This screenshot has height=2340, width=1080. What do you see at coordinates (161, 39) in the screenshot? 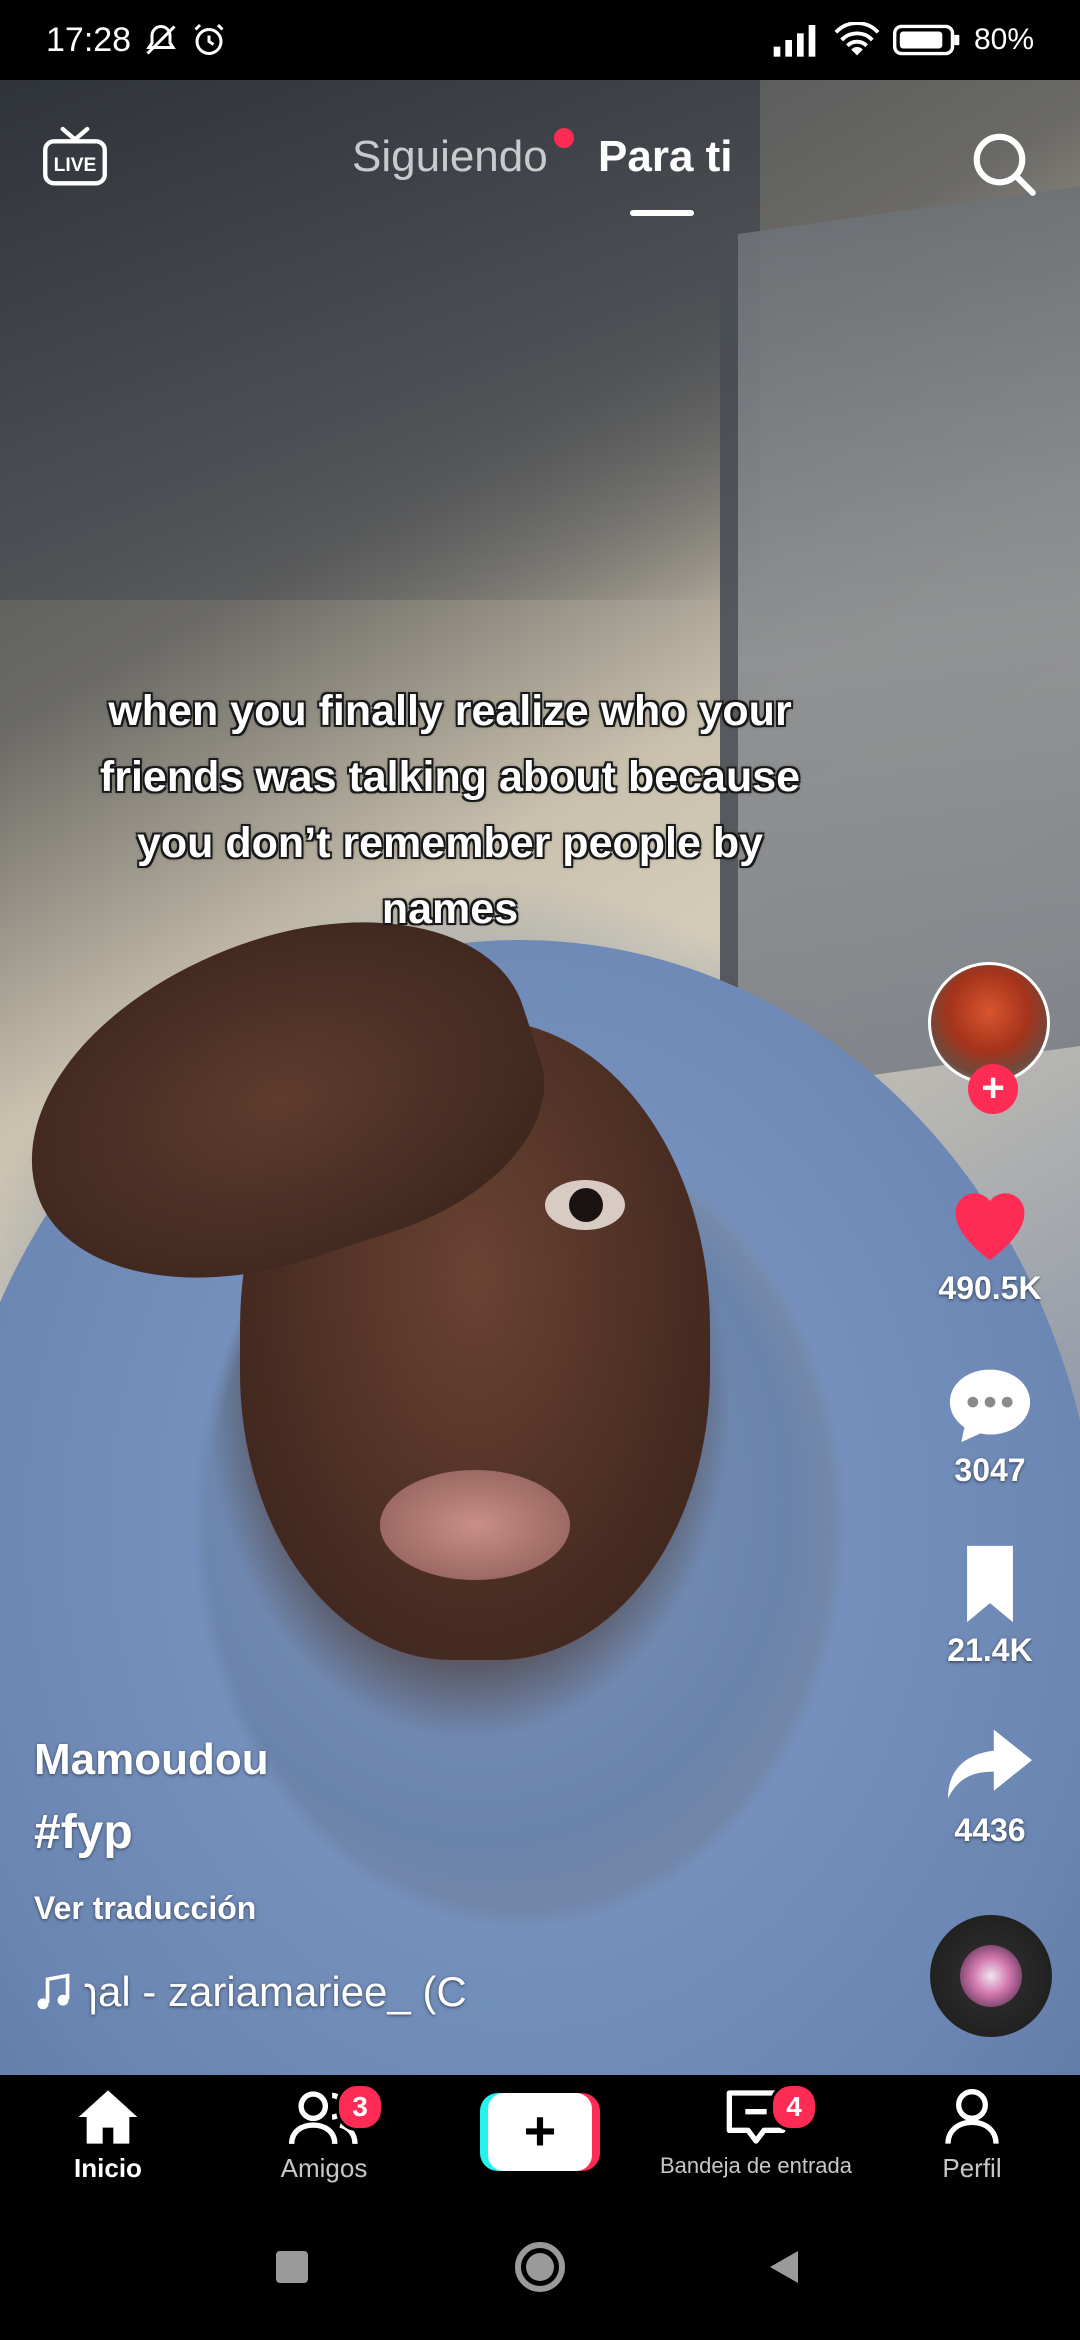
I see `bell-off-icon` at bounding box center [161, 39].